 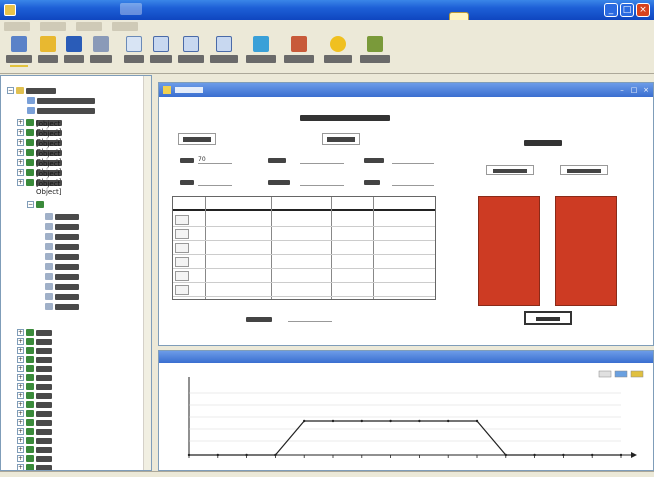 I want to click on minimize-button: _, so click(x=611, y=10).